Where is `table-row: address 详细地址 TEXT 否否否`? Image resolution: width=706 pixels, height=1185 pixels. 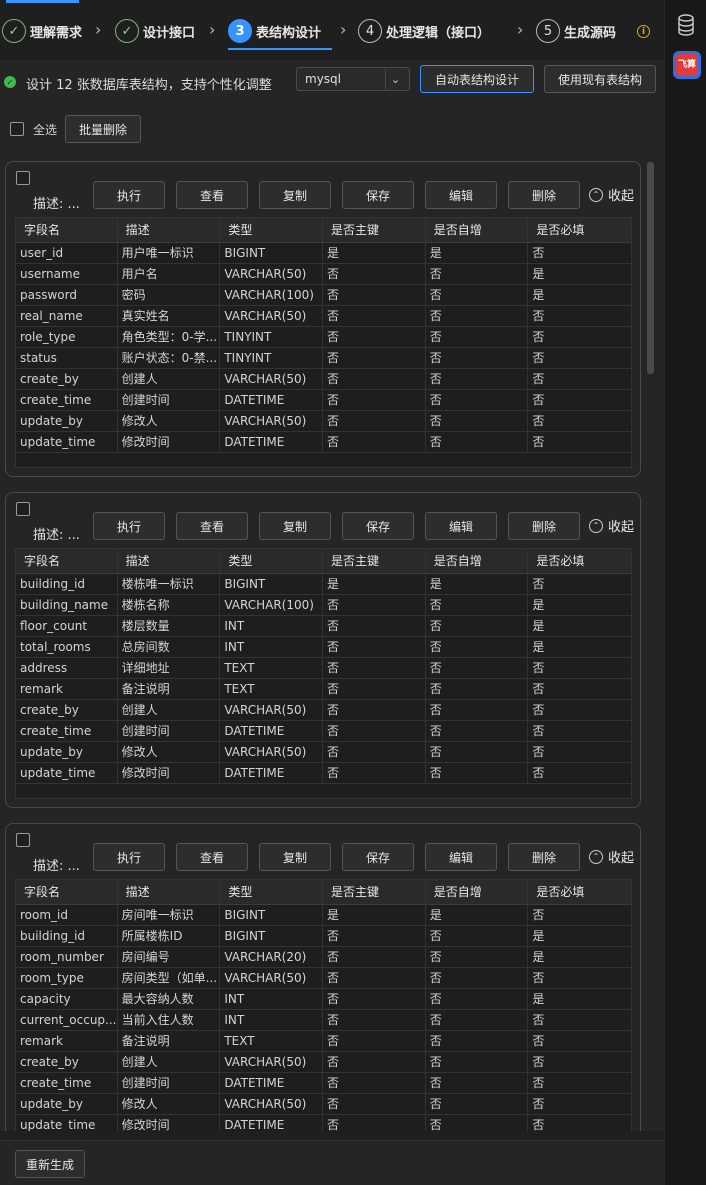 table-row: address 详细地址 TEXT 否否否 is located at coordinates (323, 668).